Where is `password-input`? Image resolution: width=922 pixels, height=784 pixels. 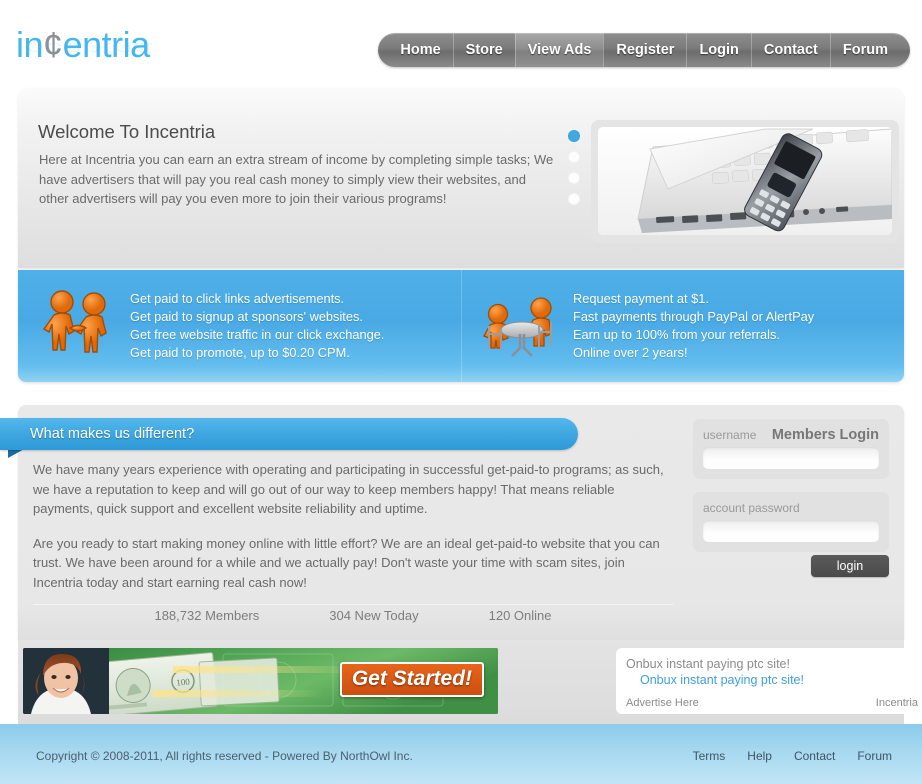
password-input is located at coordinates (791, 531).